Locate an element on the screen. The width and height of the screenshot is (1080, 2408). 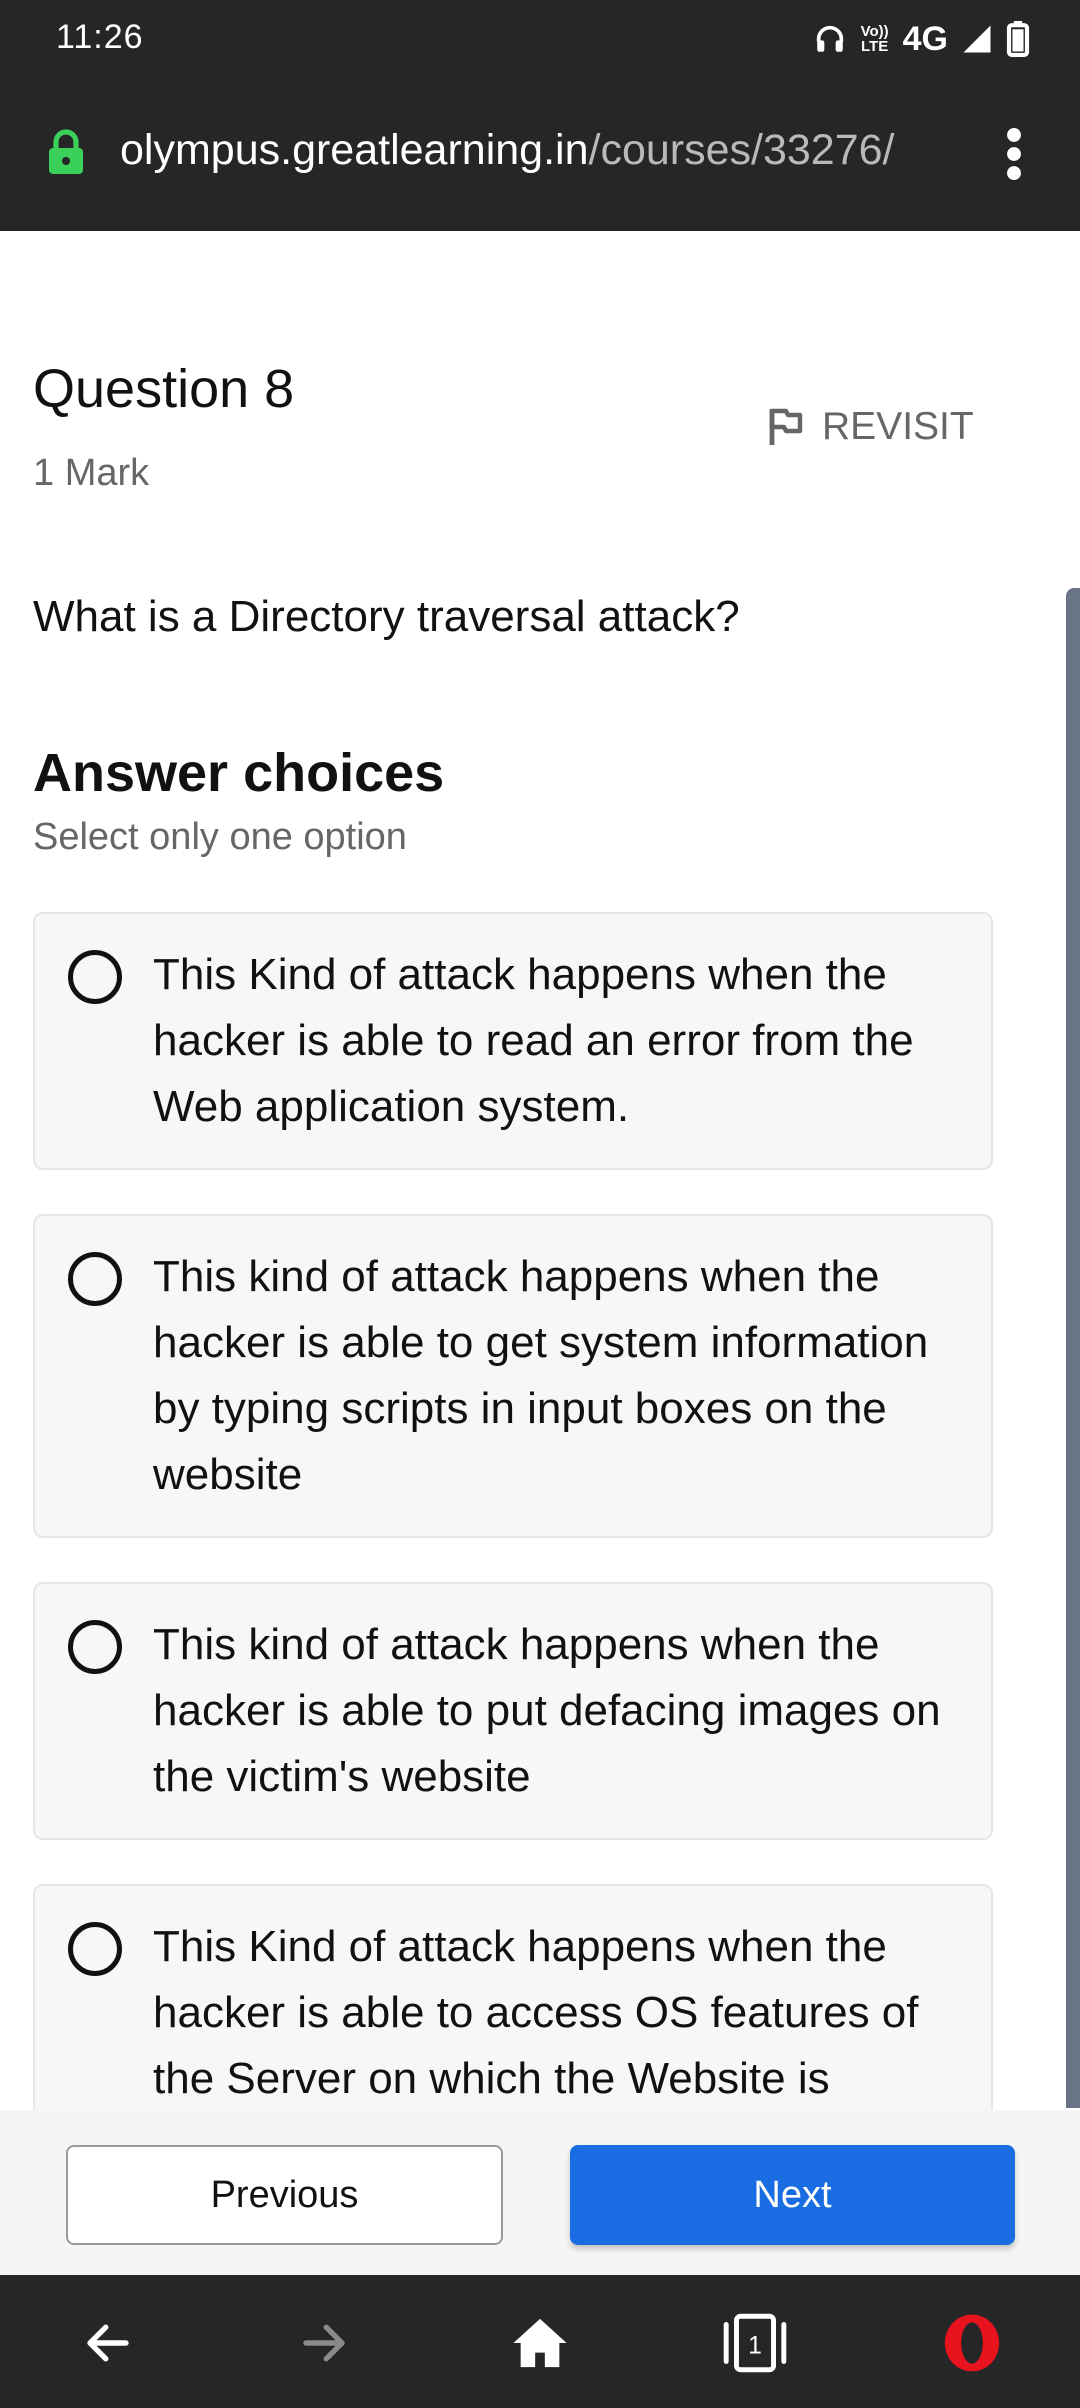
tabs-button: 1 is located at coordinates (755, 2343).